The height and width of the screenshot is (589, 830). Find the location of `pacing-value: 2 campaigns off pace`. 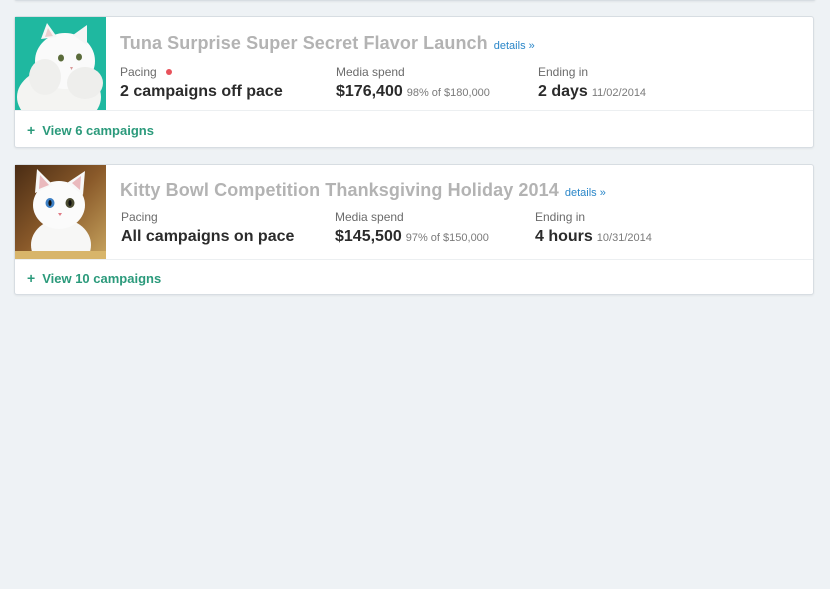

pacing-value: 2 campaigns off pace is located at coordinates (201, 91).